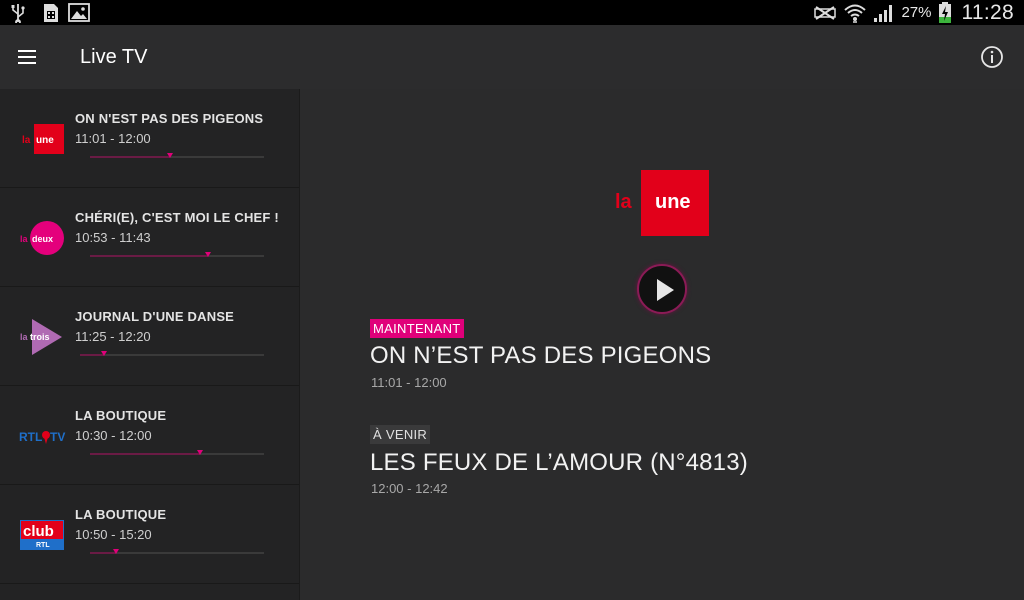  Describe the element at coordinates (855, 13) in the screenshot. I see `wifi-icon` at that location.